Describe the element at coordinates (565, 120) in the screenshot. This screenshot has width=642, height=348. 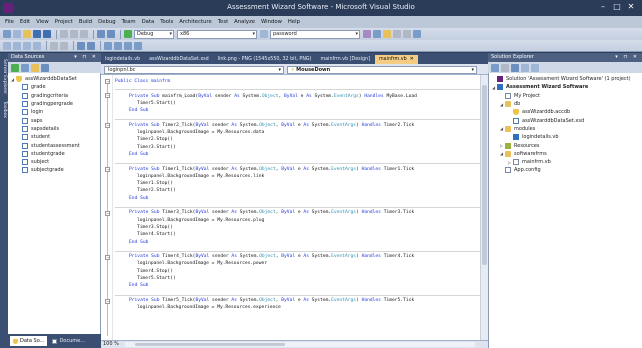
I see `file-node: assWizarddbDataSet.xsd` at that location.